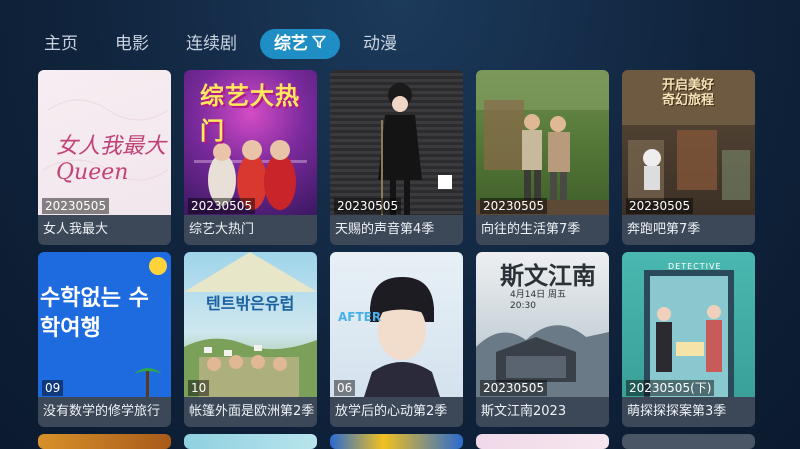  Describe the element at coordinates (542, 324) in the screenshot. I see `poster-image: 斯文江南 4月14日 周五20:30` at that location.